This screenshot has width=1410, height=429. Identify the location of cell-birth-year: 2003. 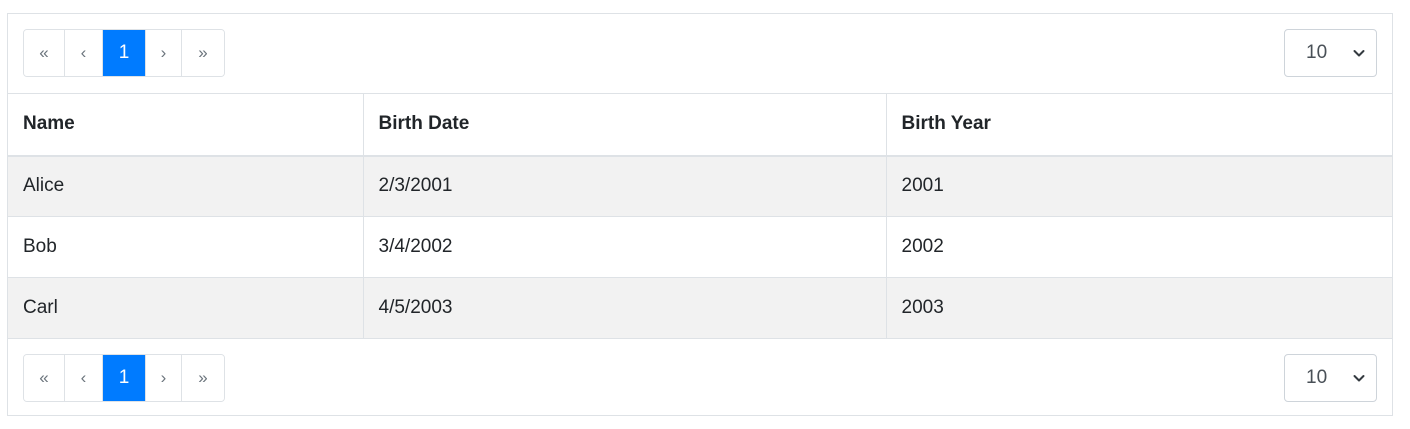
(1139, 308).